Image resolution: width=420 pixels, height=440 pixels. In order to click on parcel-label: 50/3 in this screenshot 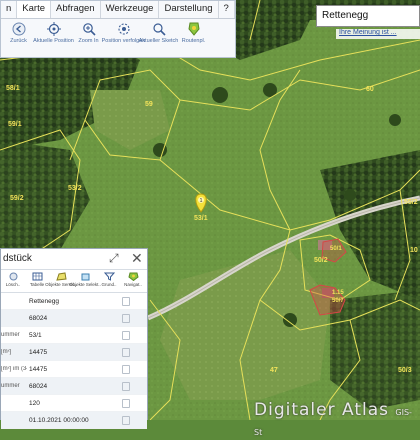, I will do `click(405, 370)`.